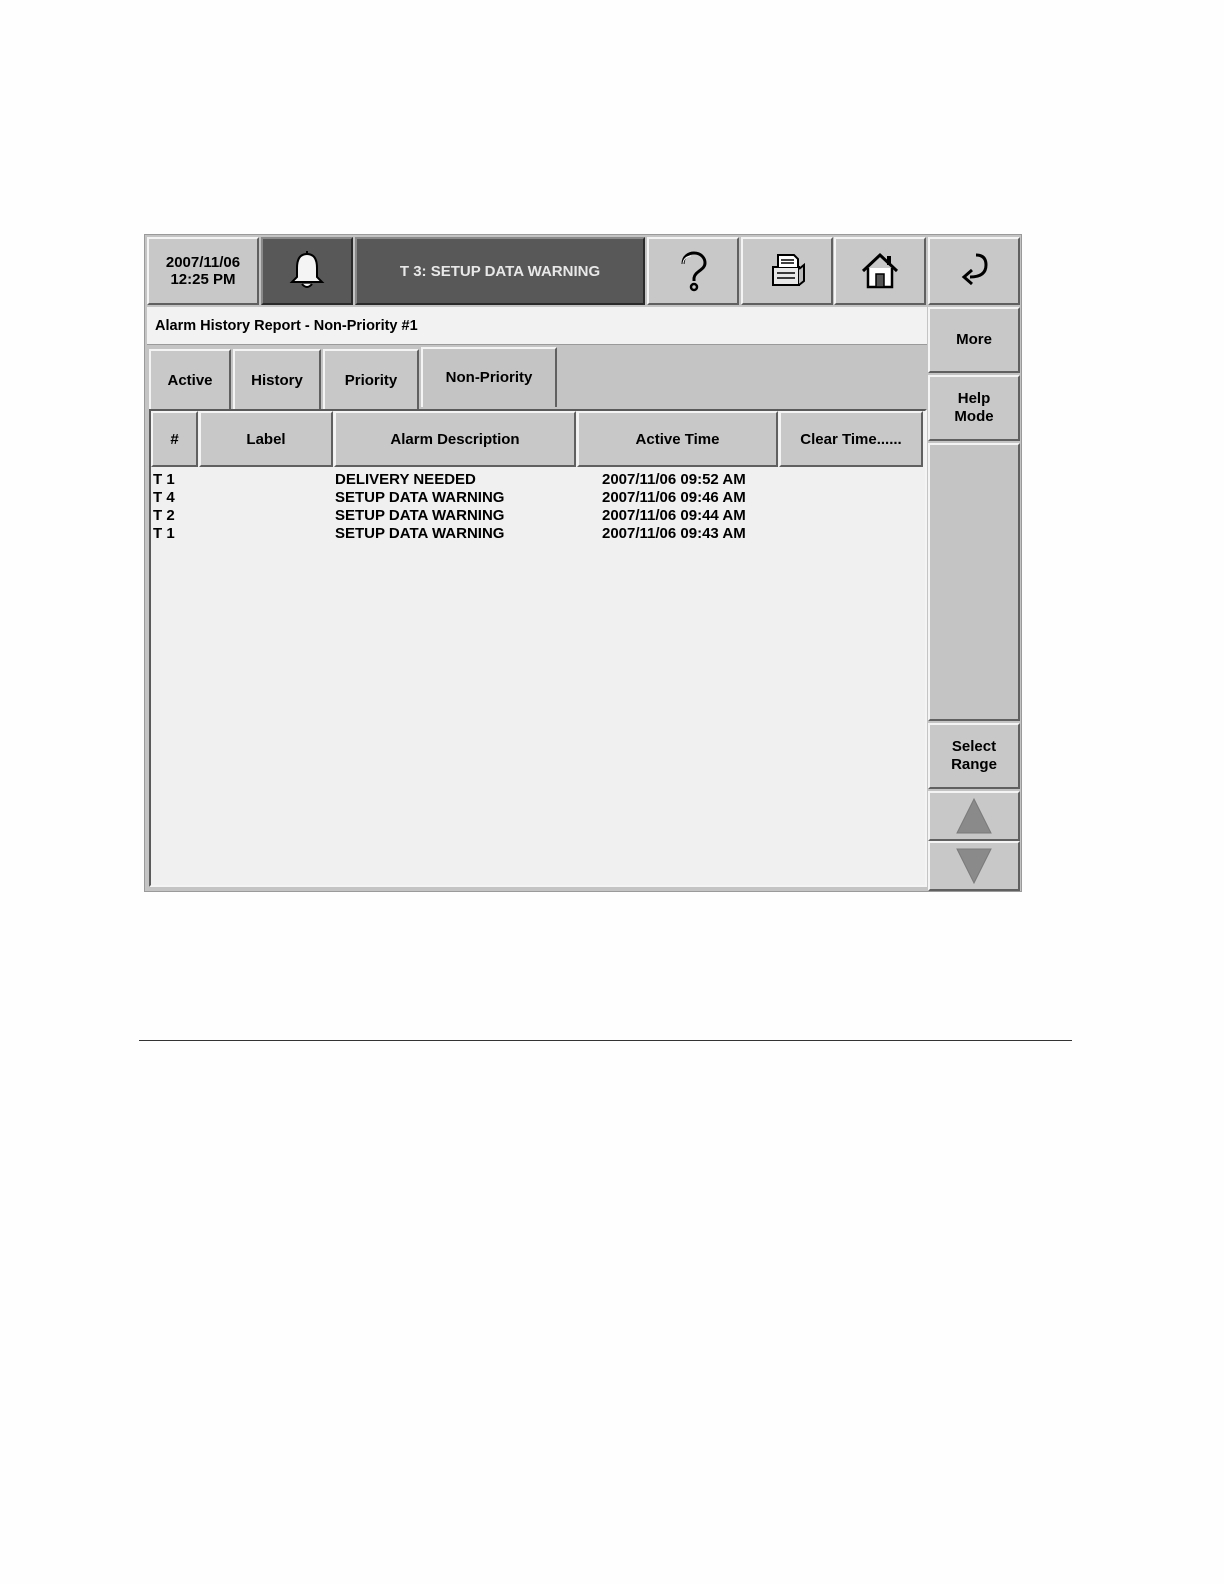  I want to click on scroll-down-button, so click(974, 866).